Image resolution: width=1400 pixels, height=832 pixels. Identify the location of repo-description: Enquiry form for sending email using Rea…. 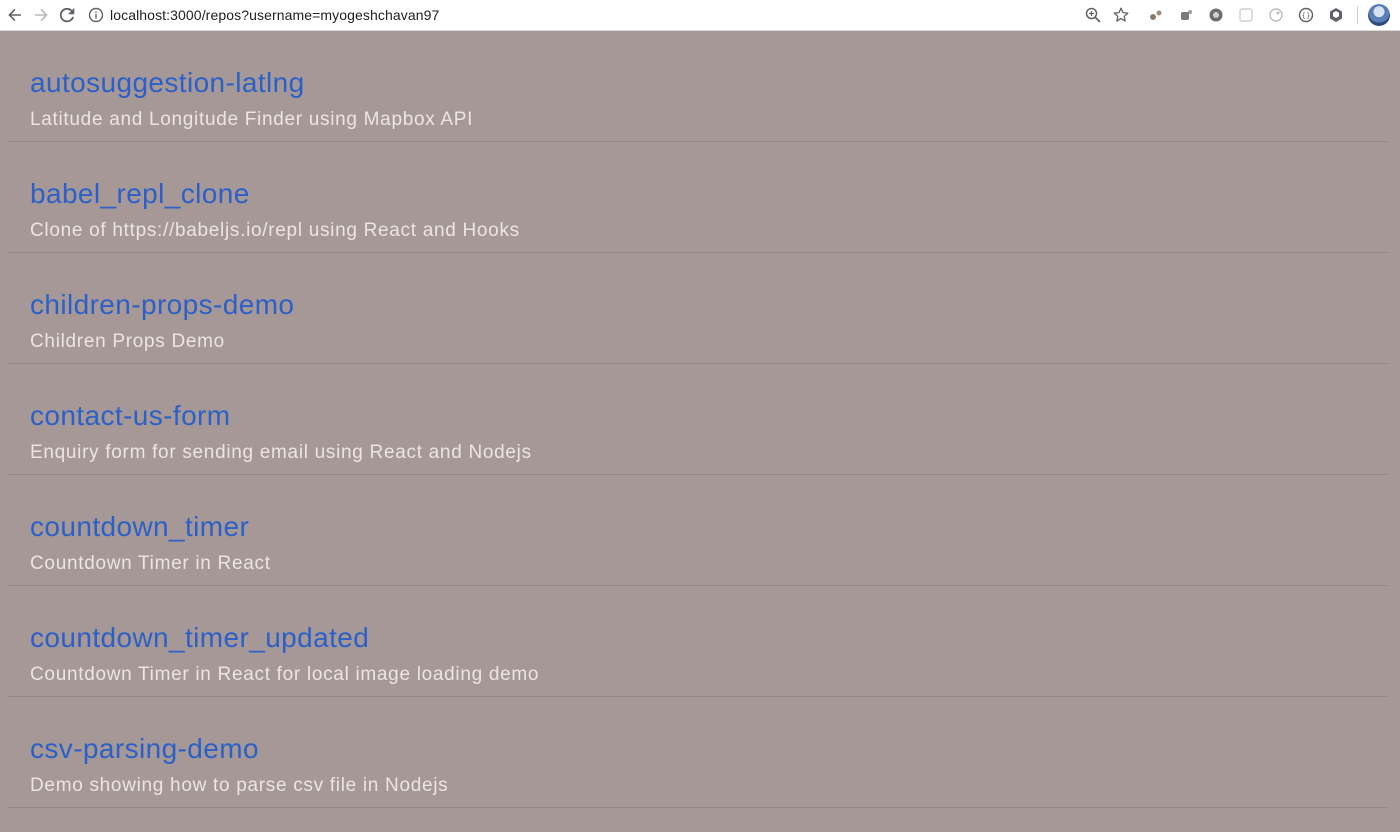
(281, 452).